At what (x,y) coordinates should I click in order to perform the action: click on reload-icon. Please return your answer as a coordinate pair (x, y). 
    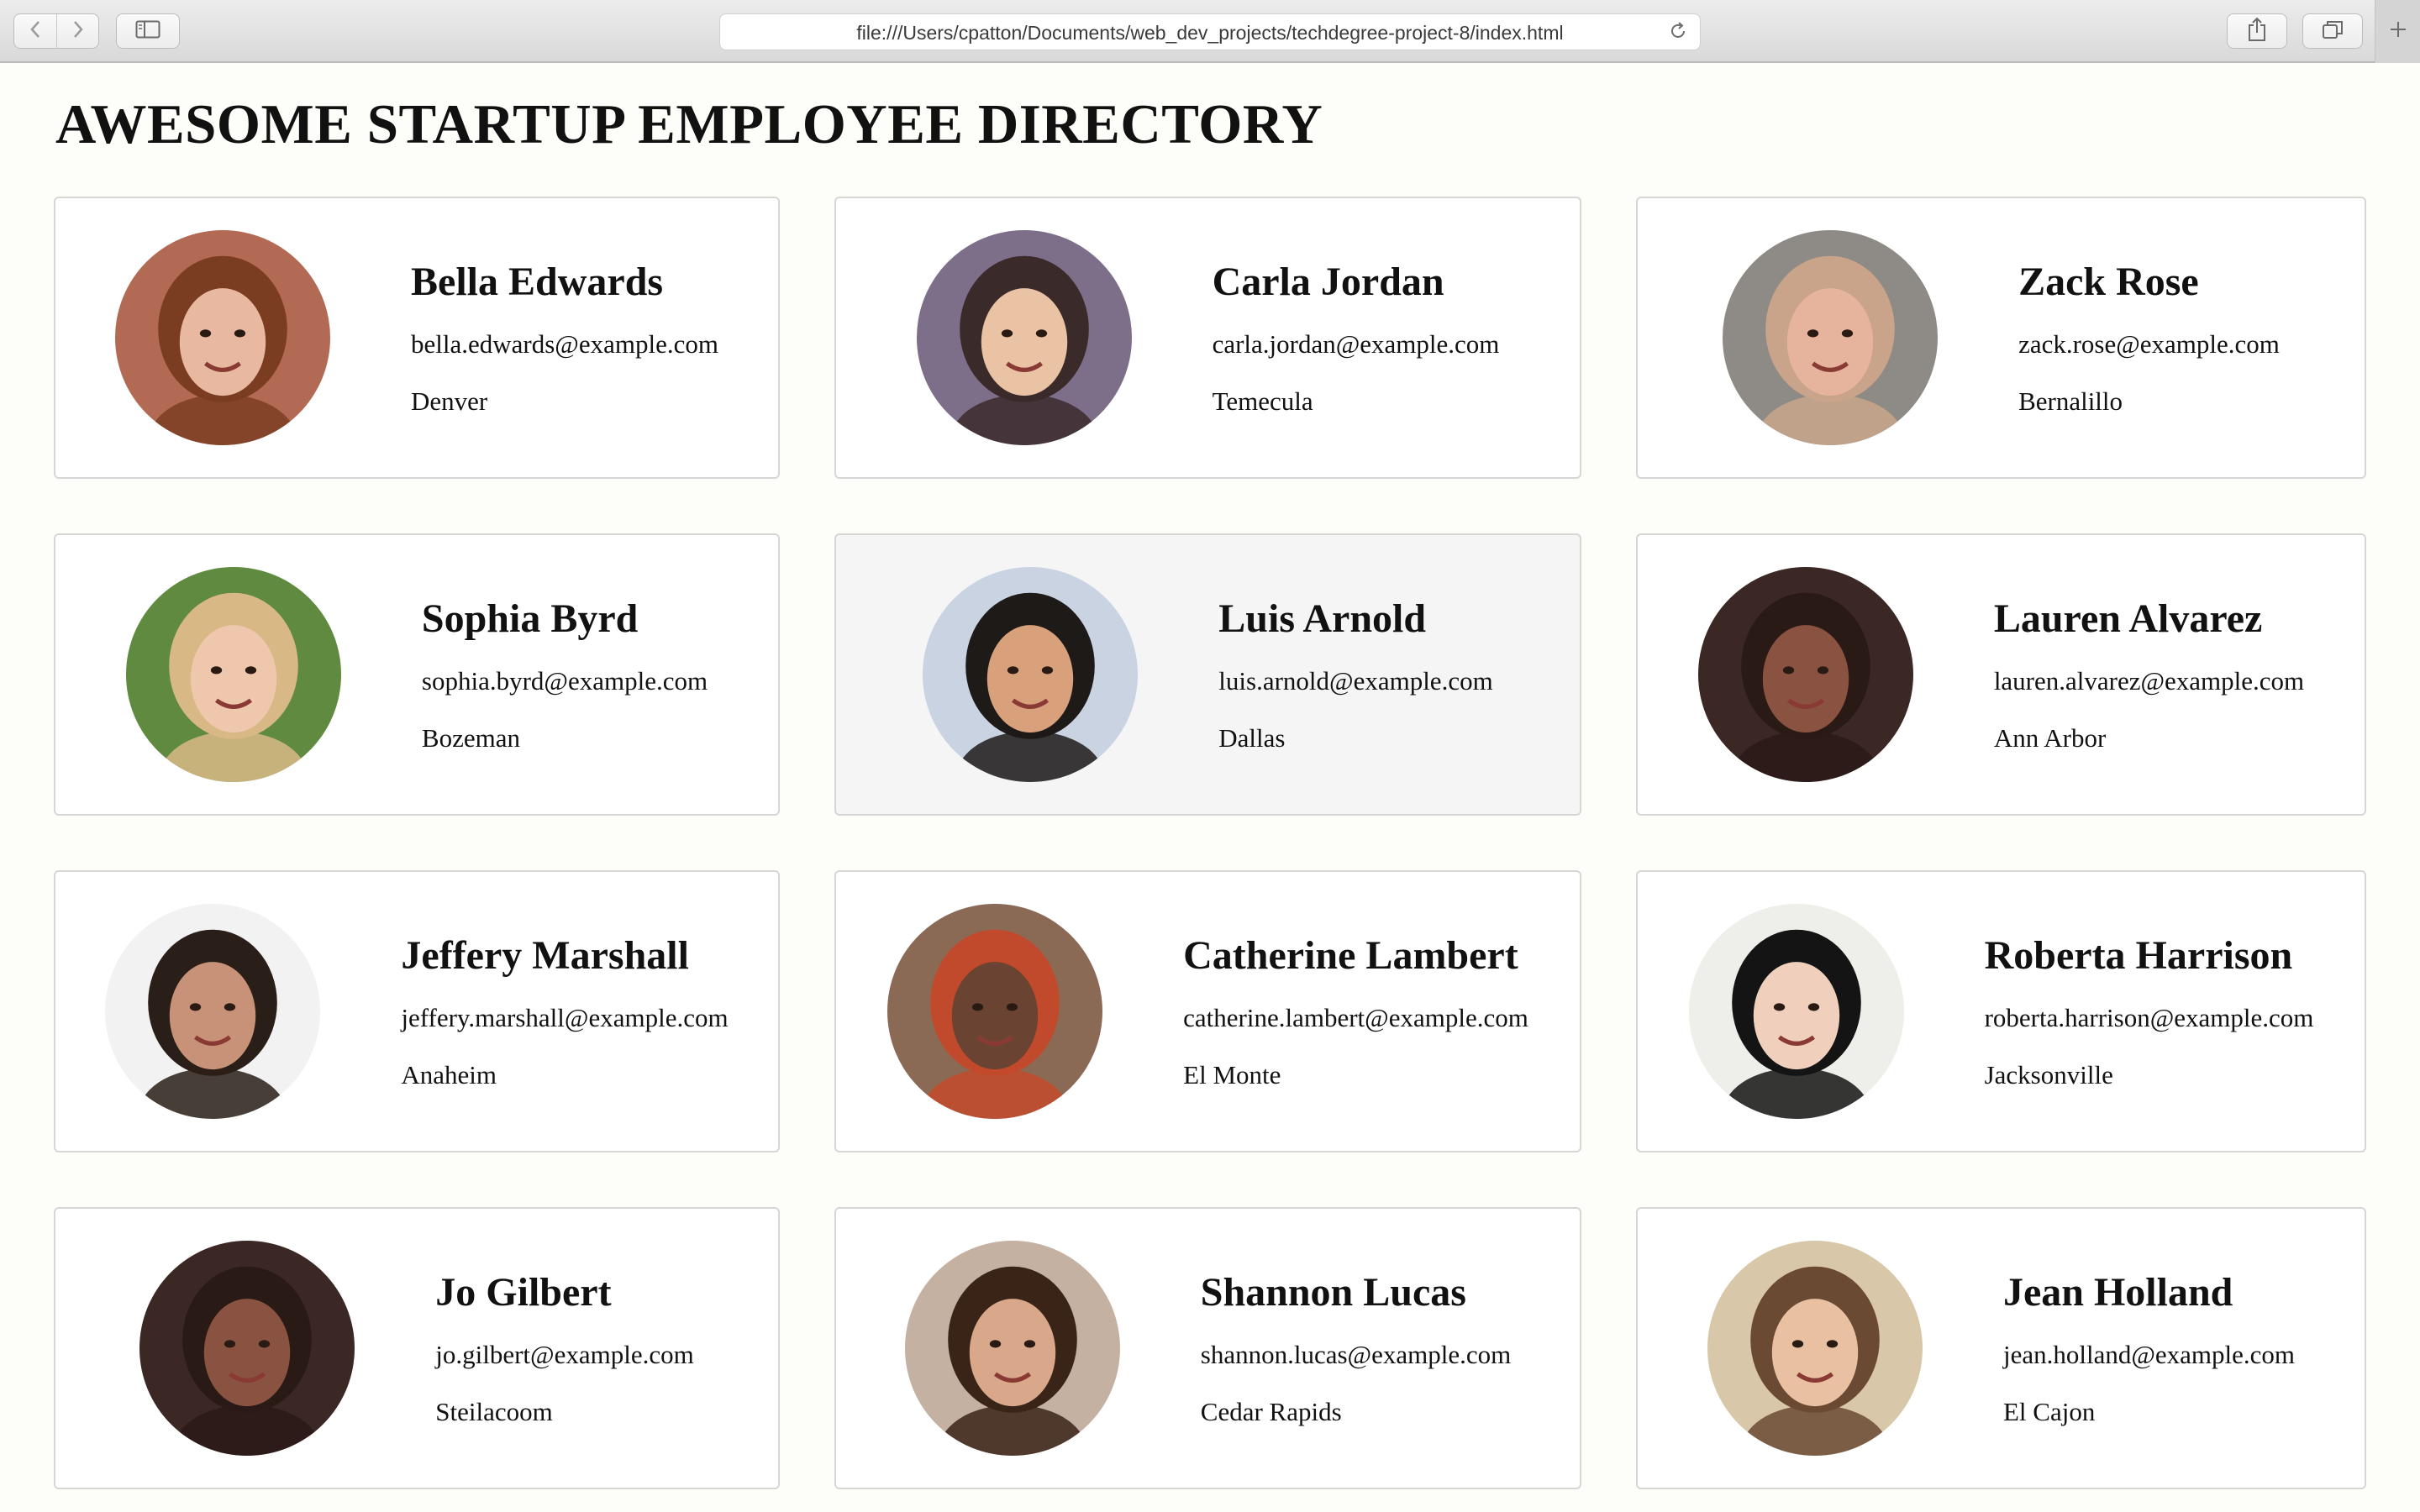
    Looking at the image, I should click on (1678, 33).